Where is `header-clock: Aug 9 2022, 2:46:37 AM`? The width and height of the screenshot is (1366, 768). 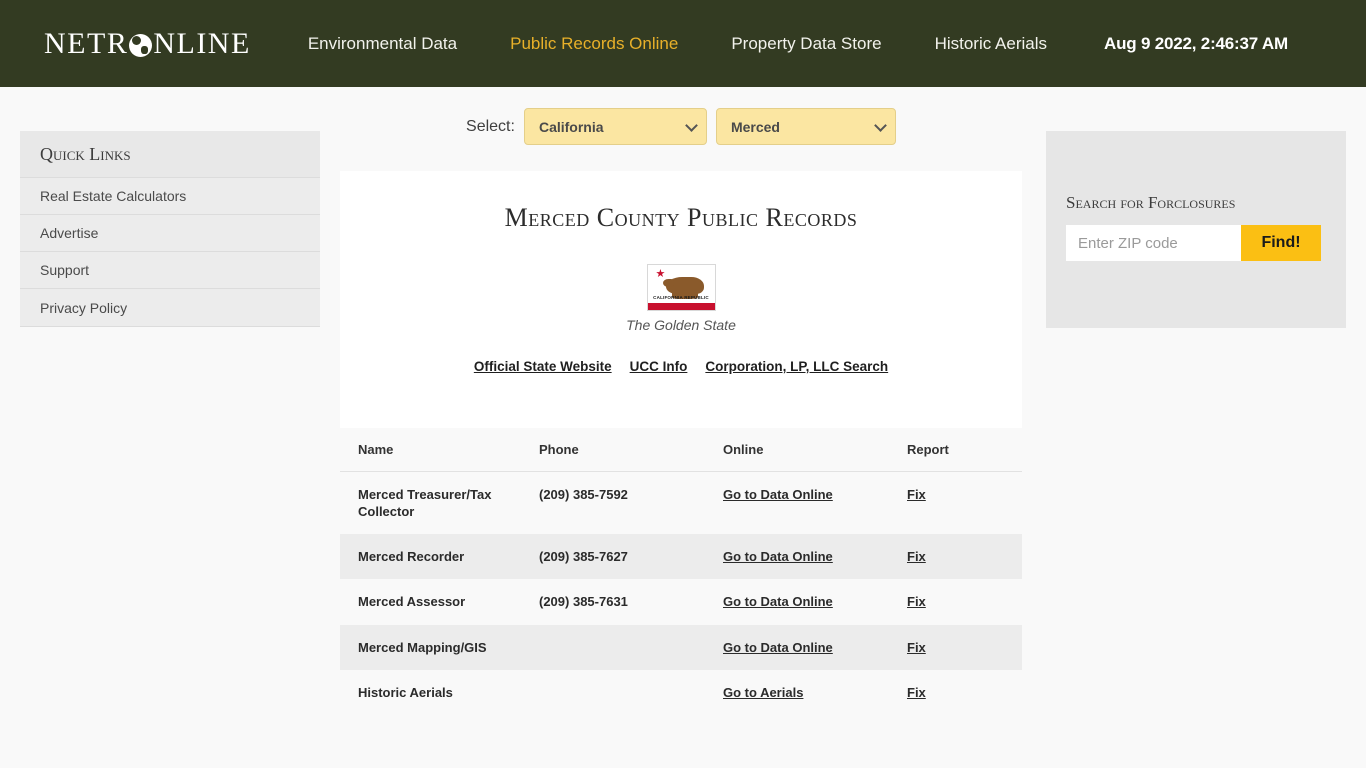
header-clock: Aug 9 2022, 2:46:37 AM is located at coordinates (1196, 43).